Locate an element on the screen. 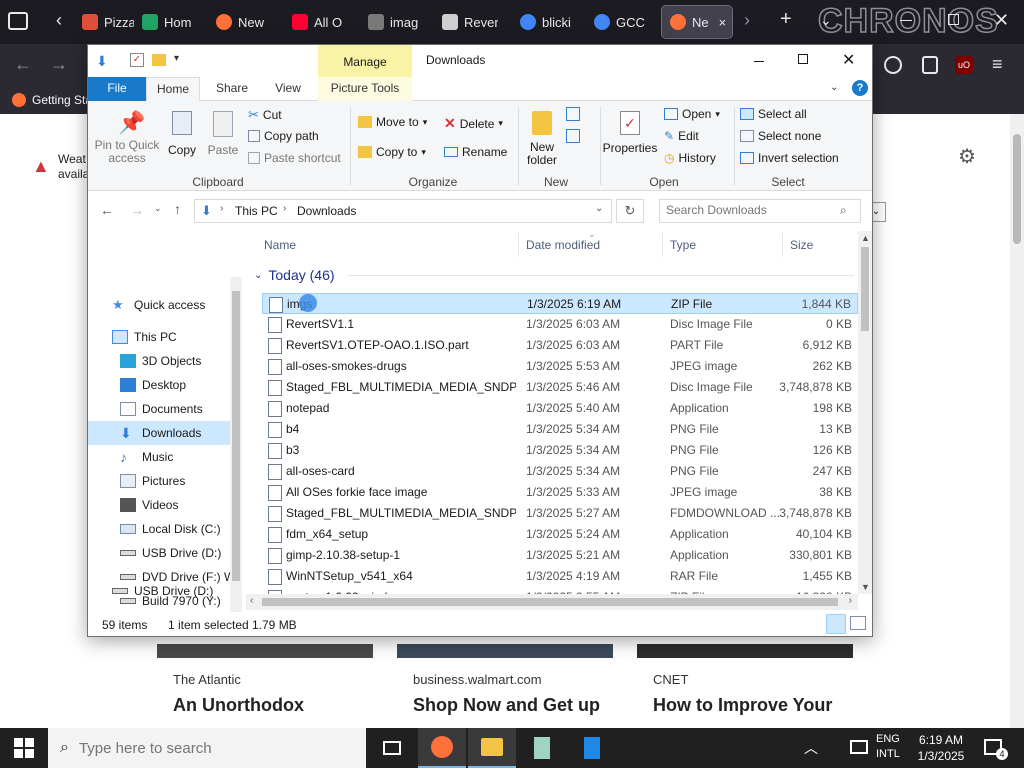 The image size is (1024, 768). open-button: Open ▾ is located at coordinates (692, 114).